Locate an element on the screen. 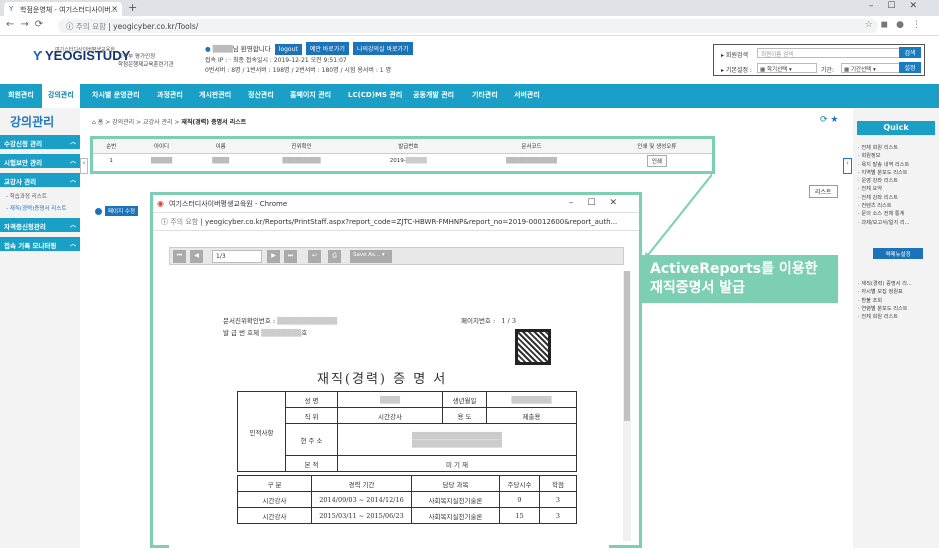 Image resolution: width=939 pixels, height=551 pixels. print-button: 인쇄 is located at coordinates (656, 161).